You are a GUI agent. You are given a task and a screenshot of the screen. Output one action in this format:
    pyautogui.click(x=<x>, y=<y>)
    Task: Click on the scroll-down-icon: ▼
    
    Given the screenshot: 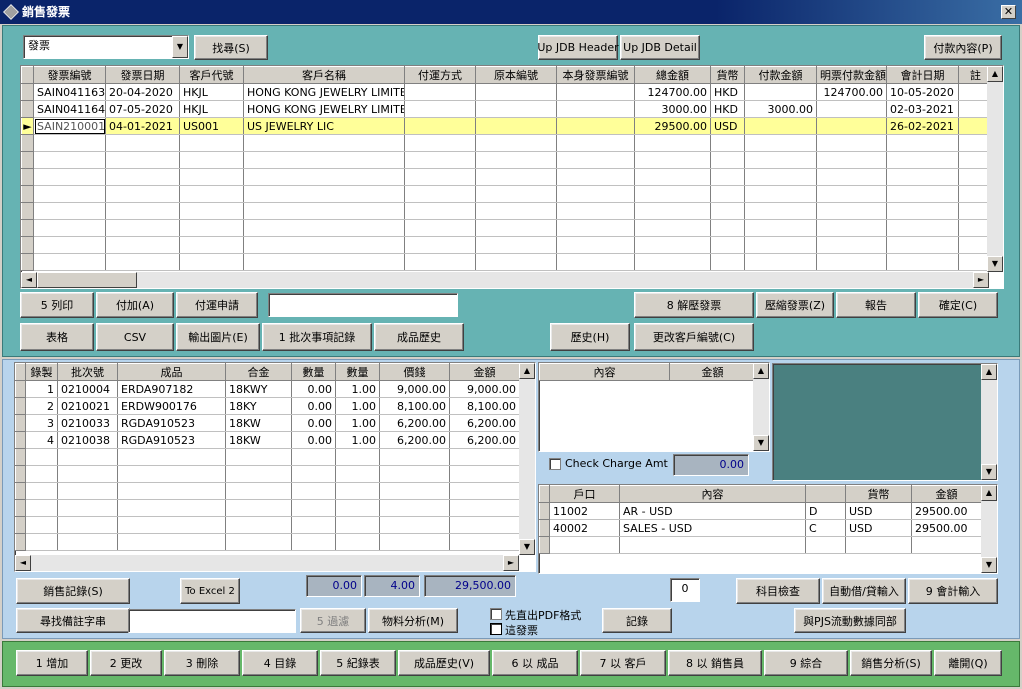 What is the action you would take?
    pyautogui.click(x=527, y=547)
    